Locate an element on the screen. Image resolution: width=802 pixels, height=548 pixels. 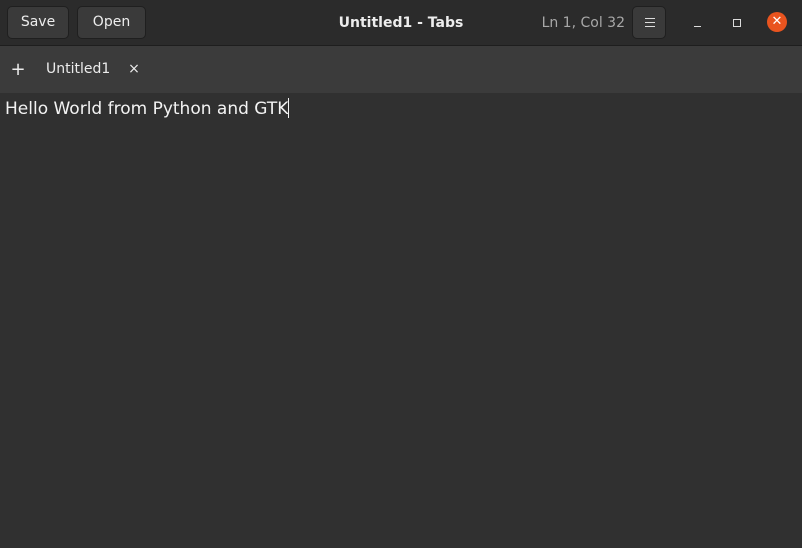
close-icon: ✕ is located at coordinates (777, 21).